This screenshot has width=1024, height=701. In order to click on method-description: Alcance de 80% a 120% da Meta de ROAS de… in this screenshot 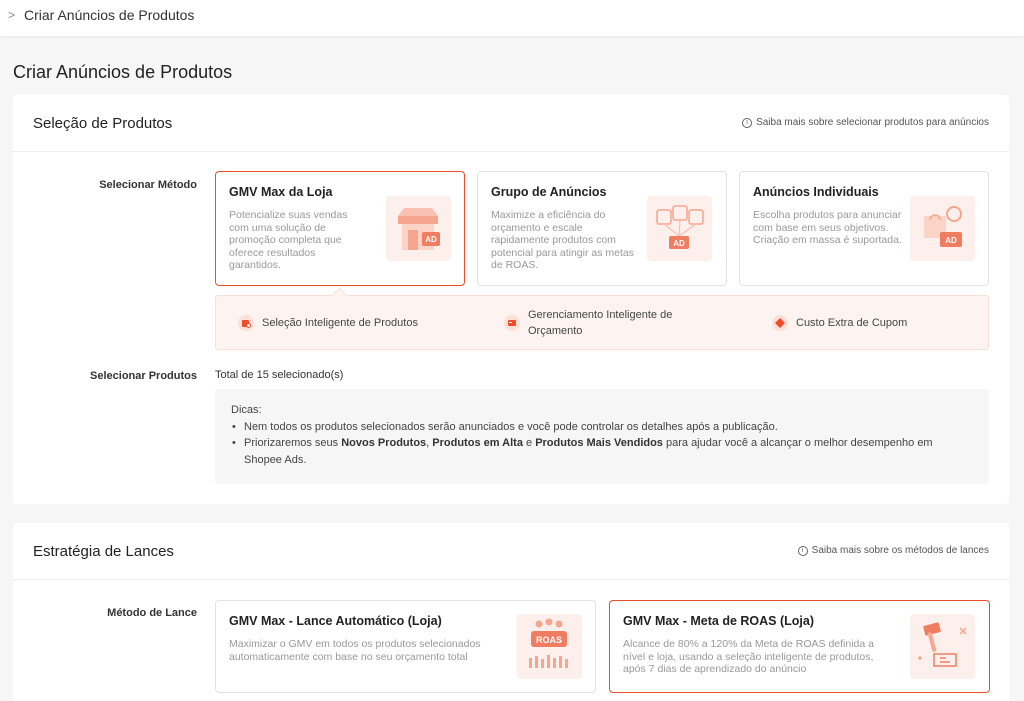, I will do `click(748, 656)`.